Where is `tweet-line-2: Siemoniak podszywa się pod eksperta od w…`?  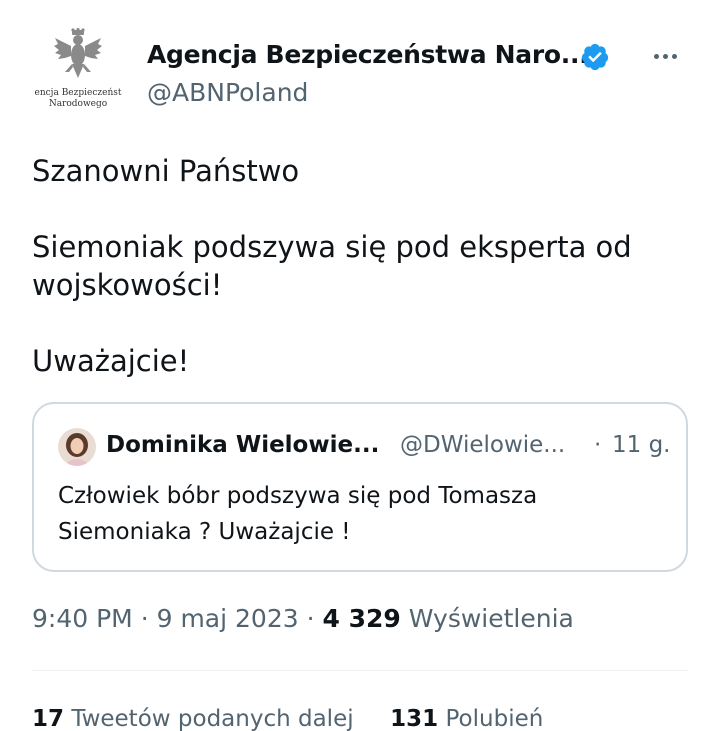
tweet-line-2: Siemoniak podszywa się pod eksperta od w… is located at coordinates (332, 266).